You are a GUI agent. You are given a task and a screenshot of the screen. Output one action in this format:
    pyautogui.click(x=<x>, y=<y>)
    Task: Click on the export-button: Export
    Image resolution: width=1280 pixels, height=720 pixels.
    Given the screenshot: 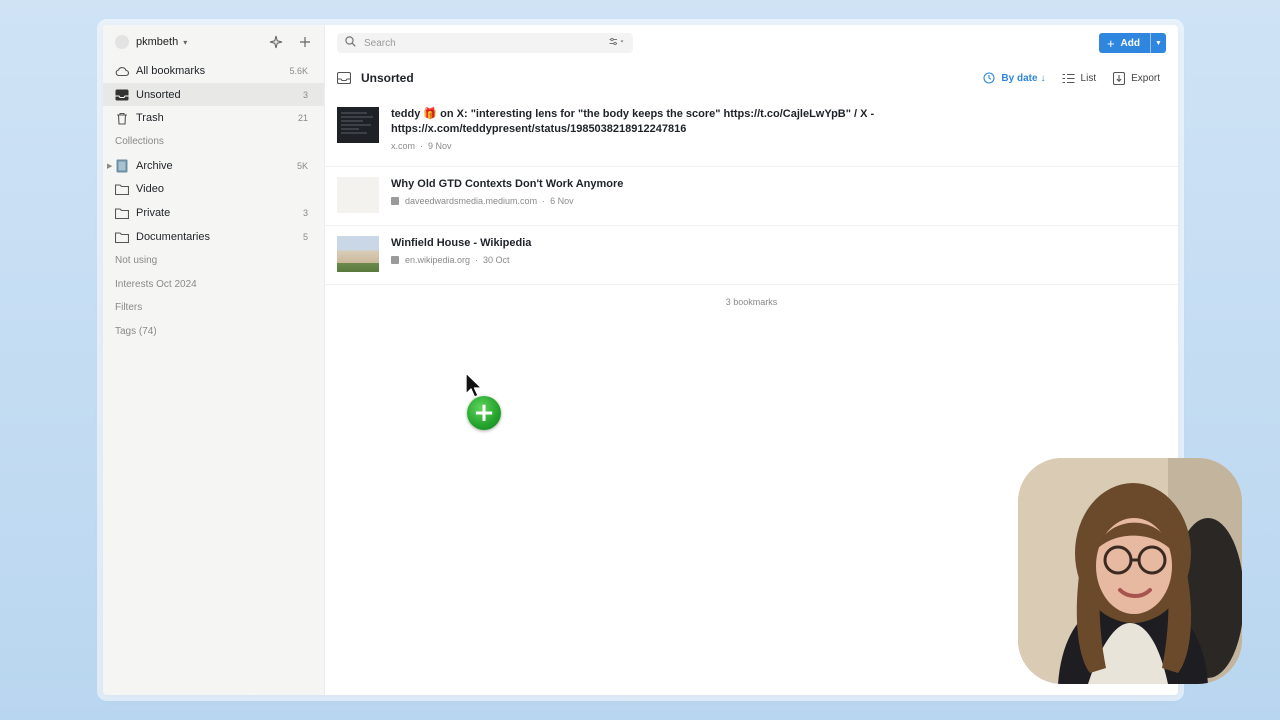 What is the action you would take?
    pyautogui.click(x=1136, y=78)
    